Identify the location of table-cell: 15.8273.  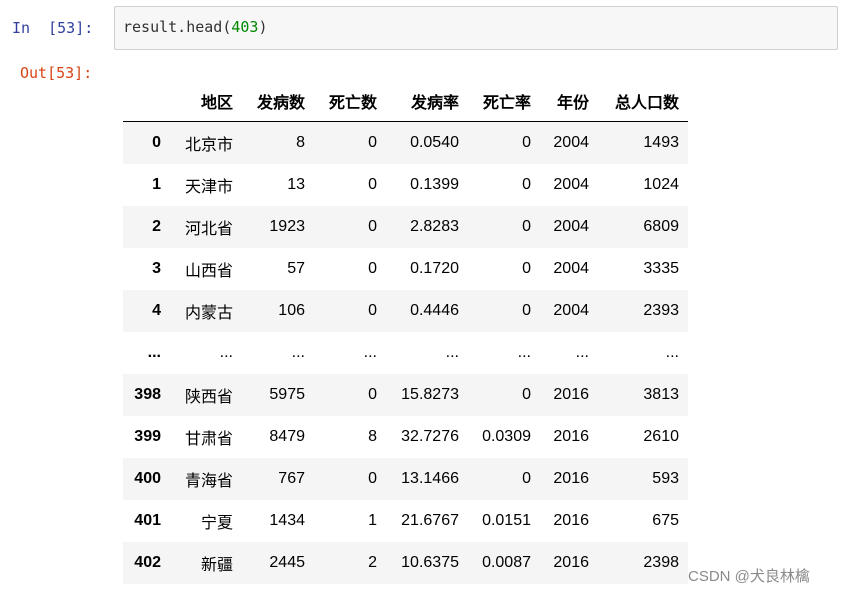
(430, 394).